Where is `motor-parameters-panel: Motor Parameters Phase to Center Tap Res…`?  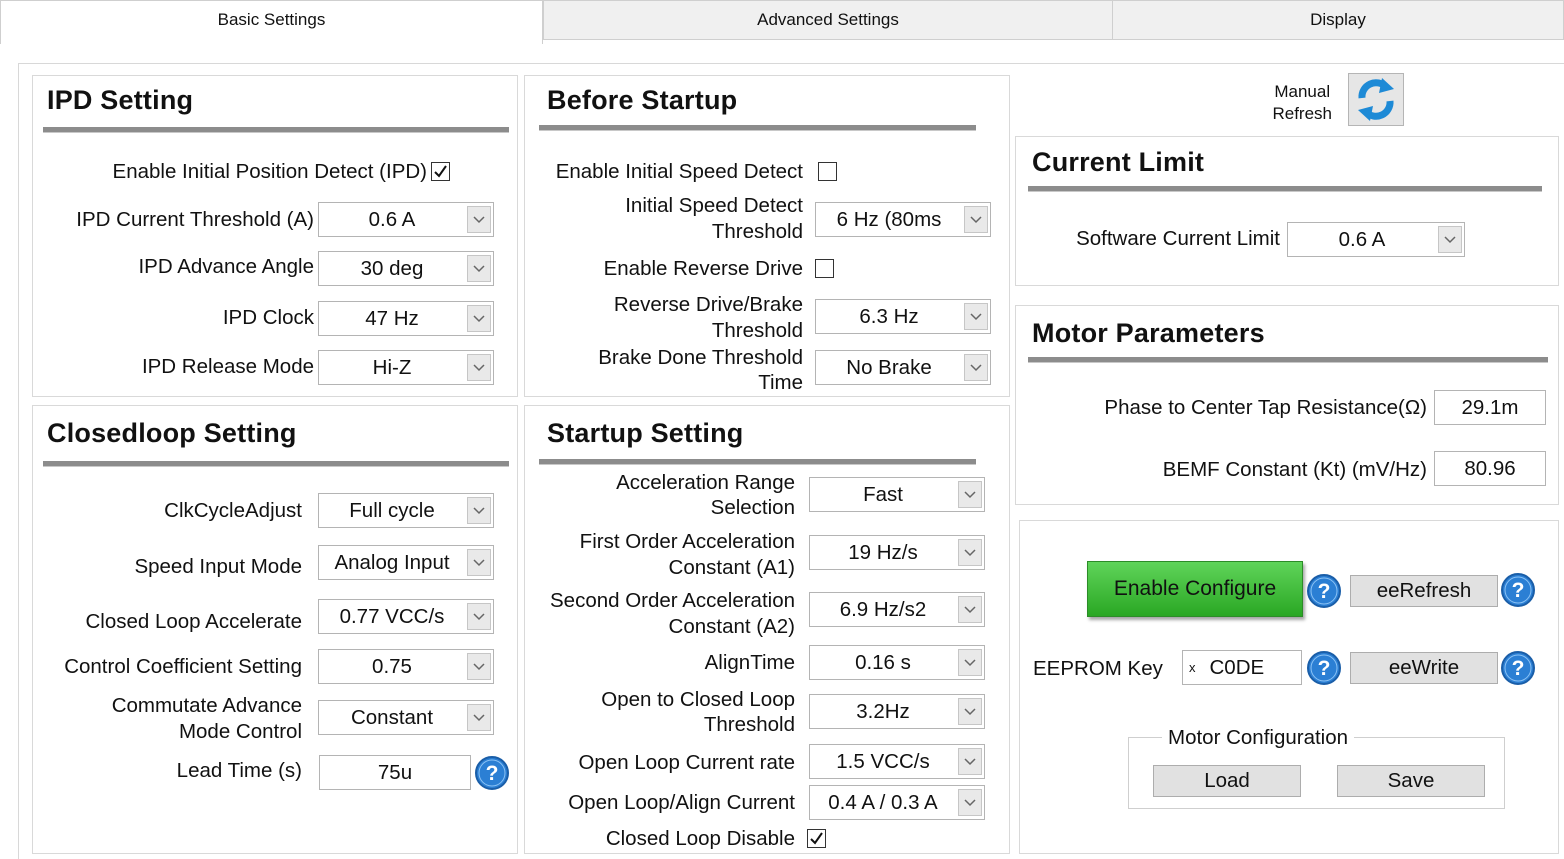 motor-parameters-panel: Motor Parameters Phase to Center Tap Res… is located at coordinates (1287, 405).